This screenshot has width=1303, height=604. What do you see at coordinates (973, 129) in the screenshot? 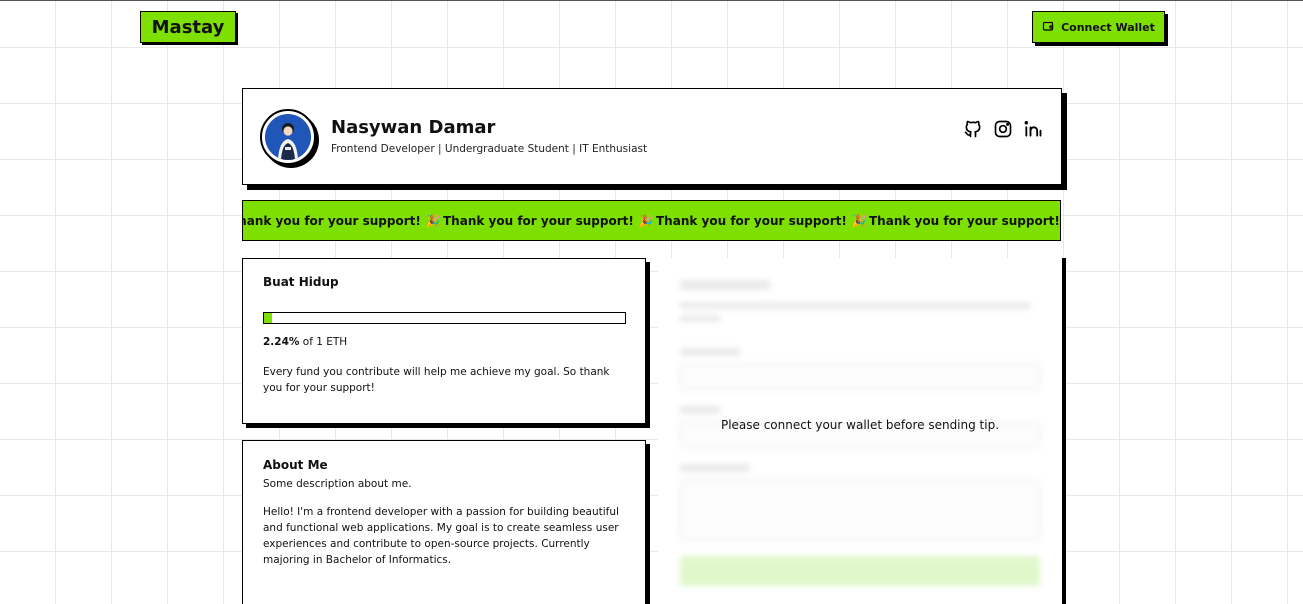
I see `github-icon` at bounding box center [973, 129].